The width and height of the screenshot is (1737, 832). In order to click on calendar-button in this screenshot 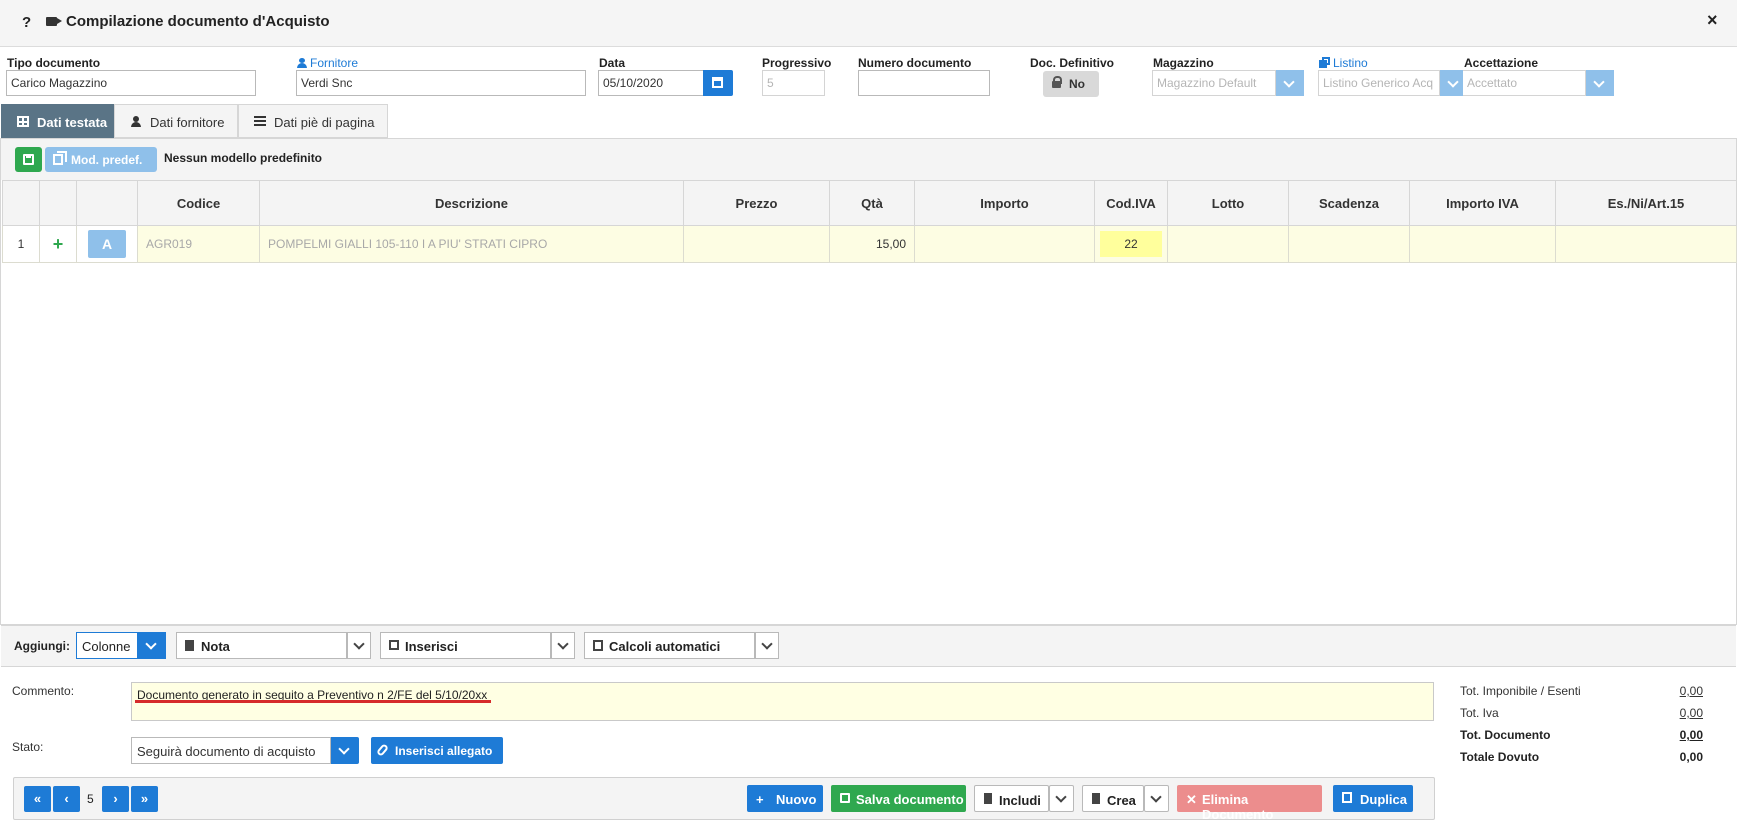, I will do `click(718, 83)`.